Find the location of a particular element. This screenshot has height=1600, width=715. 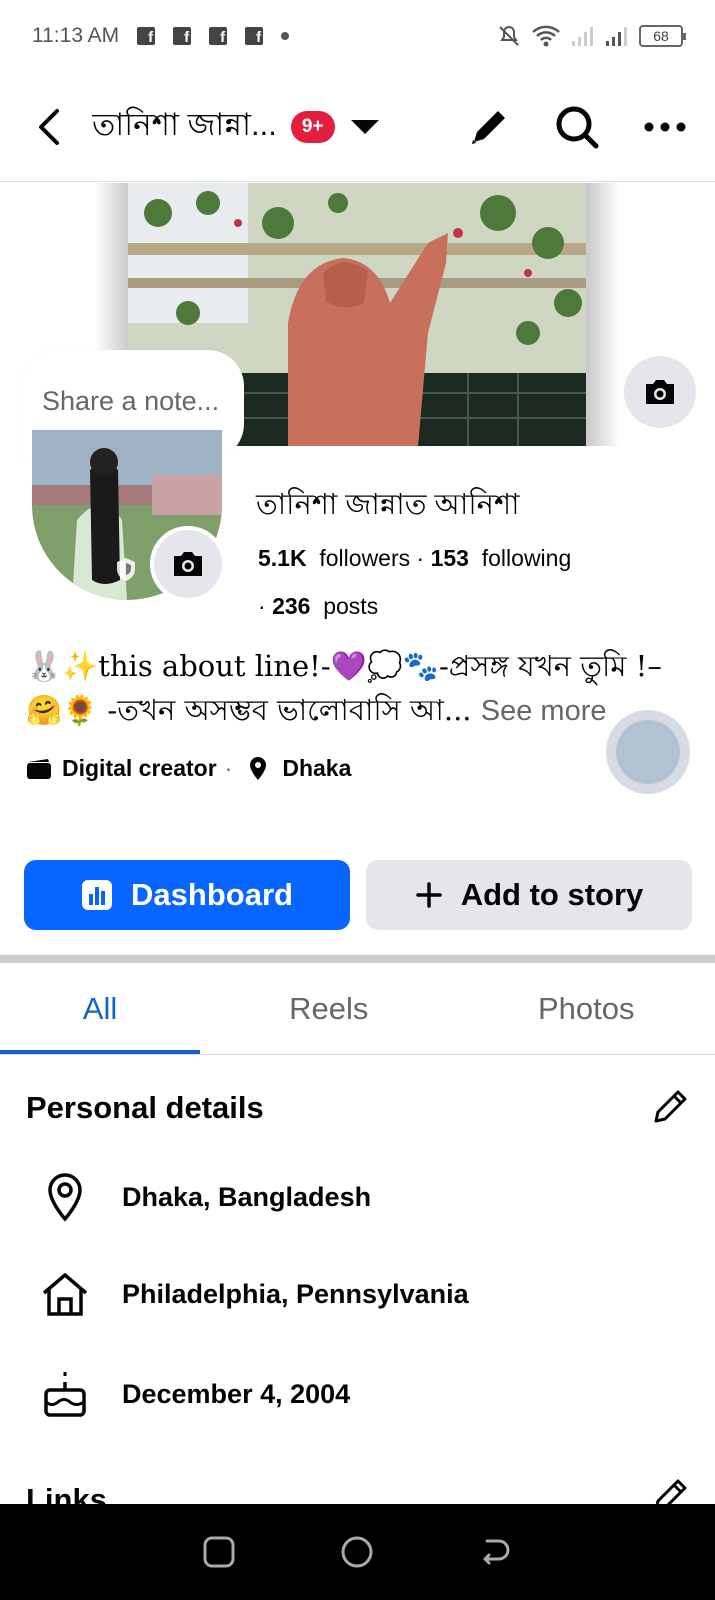

home-icon is located at coordinates (65, 1294).